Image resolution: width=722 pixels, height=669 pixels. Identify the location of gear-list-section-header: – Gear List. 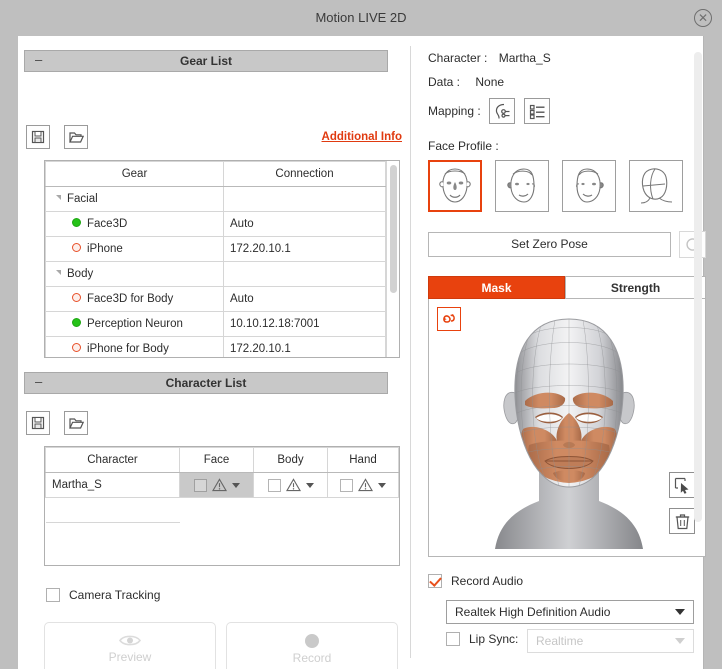
(206, 61).